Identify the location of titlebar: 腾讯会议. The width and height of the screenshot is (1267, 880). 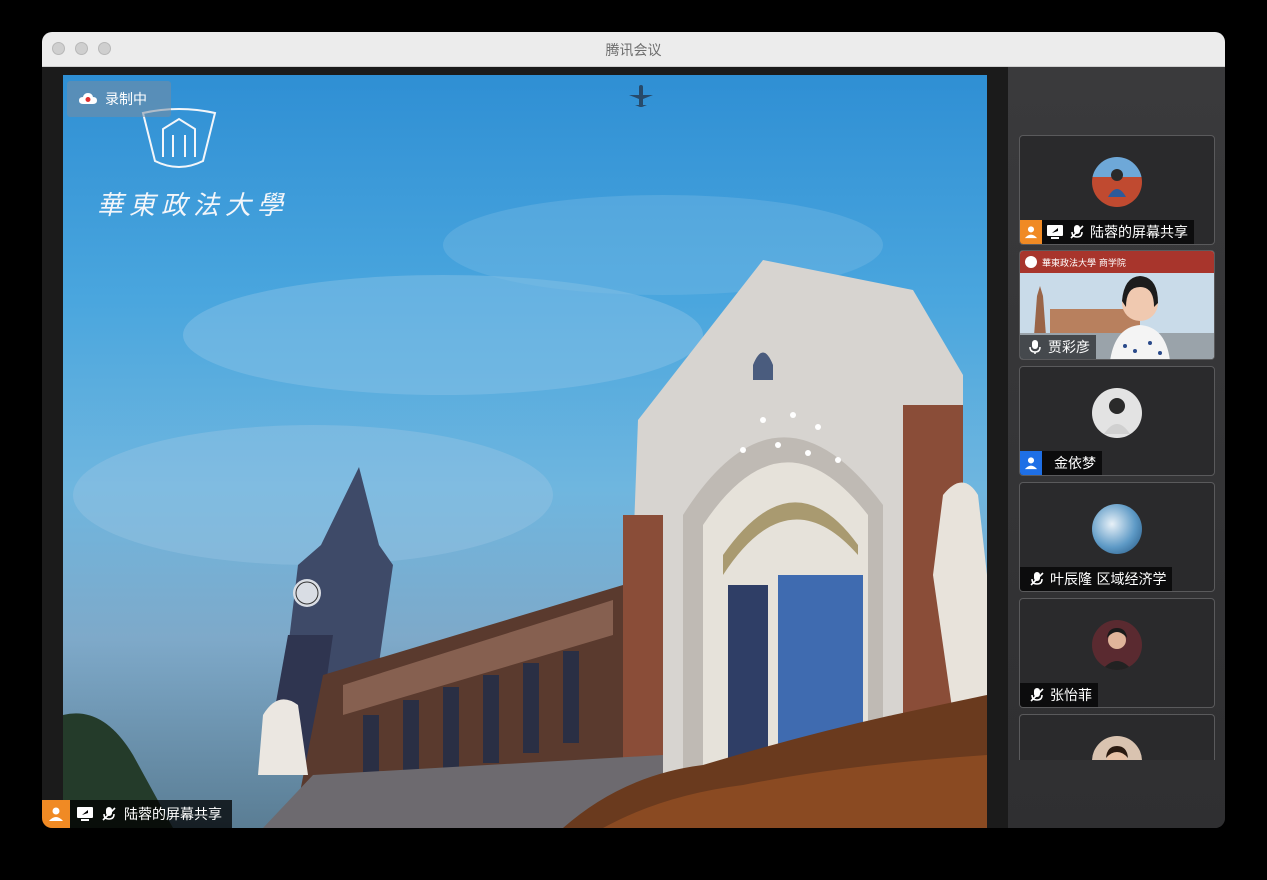
(633, 49).